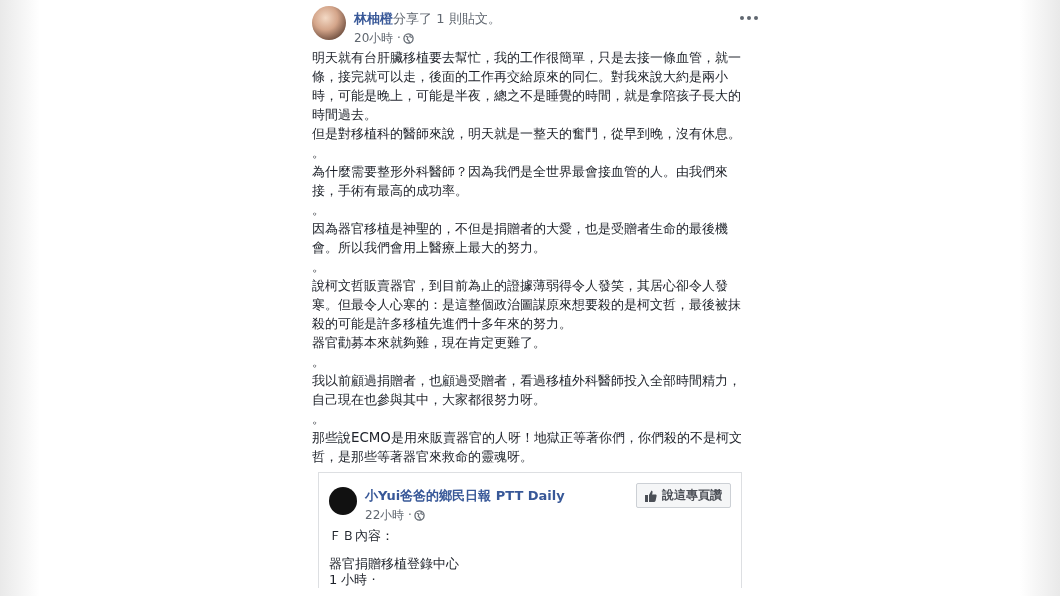 This screenshot has width=1060, height=596. Describe the element at coordinates (527, 447) in the screenshot. I see `post-paragraph: 那些說ECMO是用來販賣器官的人呀！地獄正等著你們，你們殺的不是柯文哲，是那些等著器官來救命的靈魂呀。` at that location.